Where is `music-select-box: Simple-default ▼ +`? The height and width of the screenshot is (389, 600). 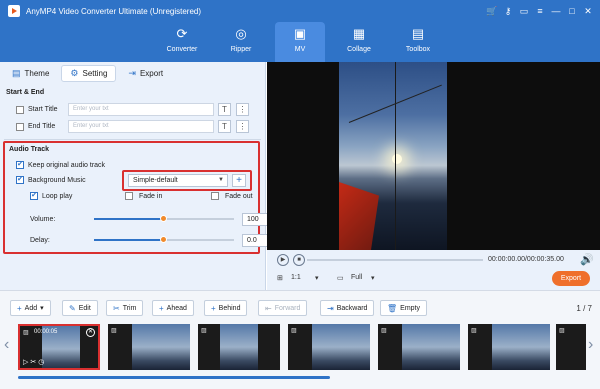 music-select-box: Simple-default ▼ + is located at coordinates (187, 180).